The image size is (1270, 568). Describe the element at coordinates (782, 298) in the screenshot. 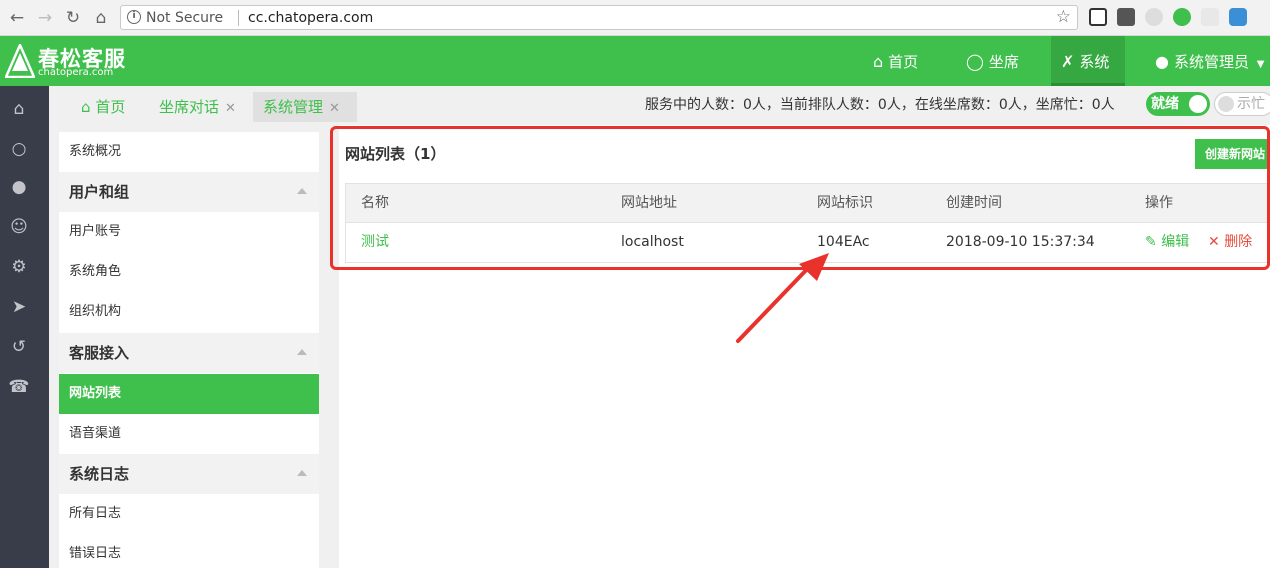

I see `annotation-arrow-icon` at that location.